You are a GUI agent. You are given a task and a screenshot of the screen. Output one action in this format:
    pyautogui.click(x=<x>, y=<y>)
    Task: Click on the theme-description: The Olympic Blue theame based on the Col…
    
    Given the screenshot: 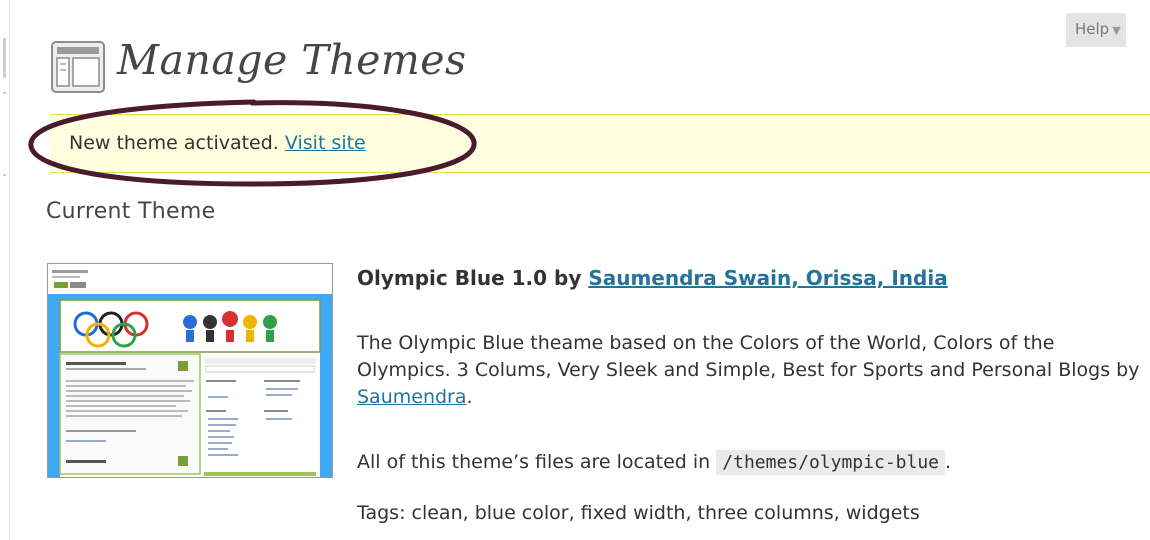 What is the action you would take?
    pyautogui.click(x=752, y=370)
    